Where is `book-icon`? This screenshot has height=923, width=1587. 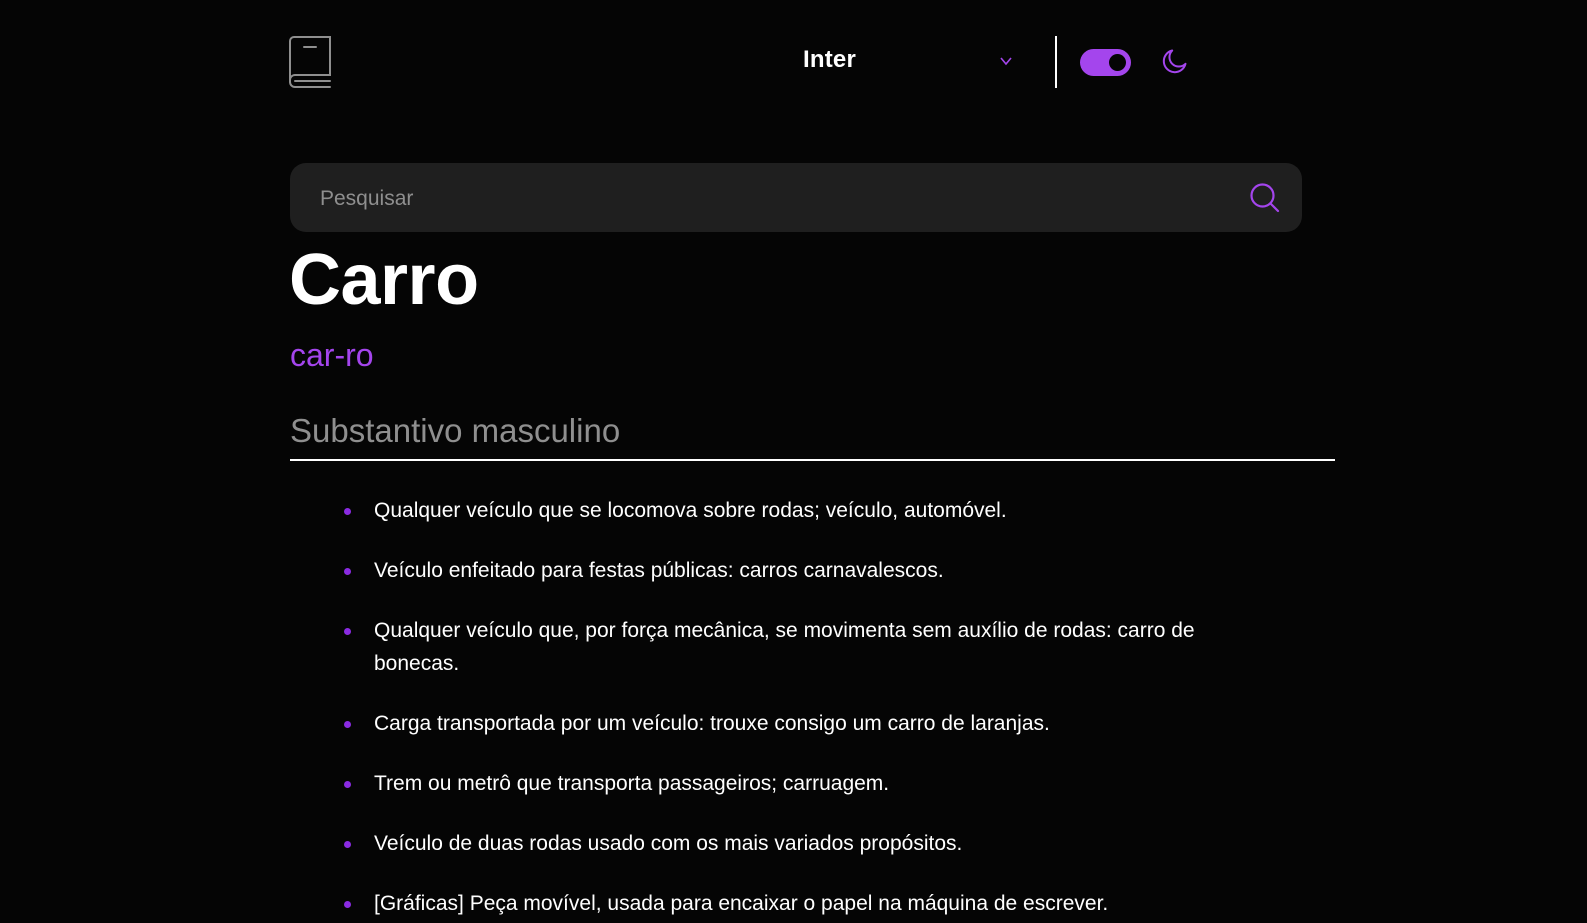
book-icon is located at coordinates (311, 62).